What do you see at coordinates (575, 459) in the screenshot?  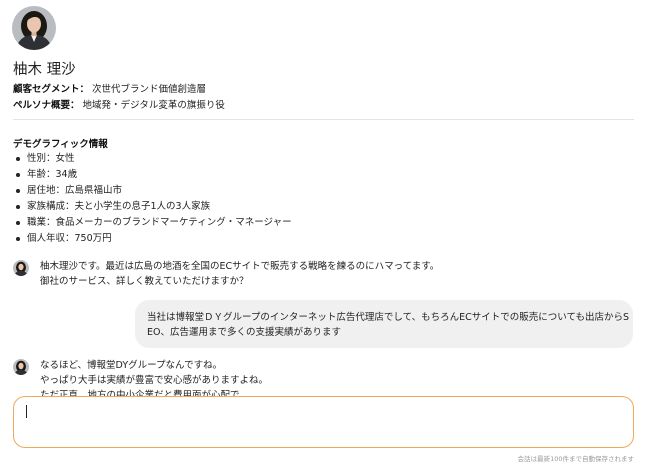 I see `autosave-note: 会話は最新100件まで自動保存されます` at bounding box center [575, 459].